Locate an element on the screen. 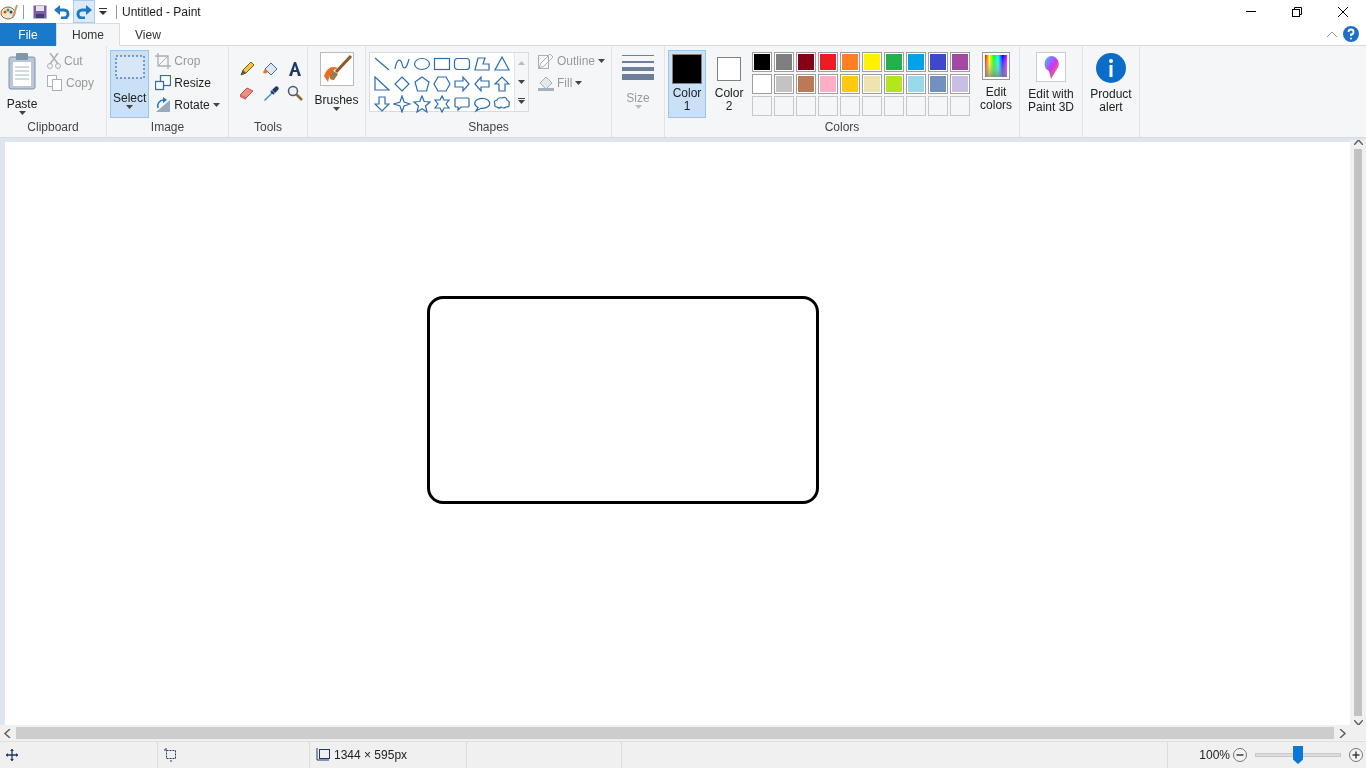  redo-arrow-icon is located at coordinates (84, 11).